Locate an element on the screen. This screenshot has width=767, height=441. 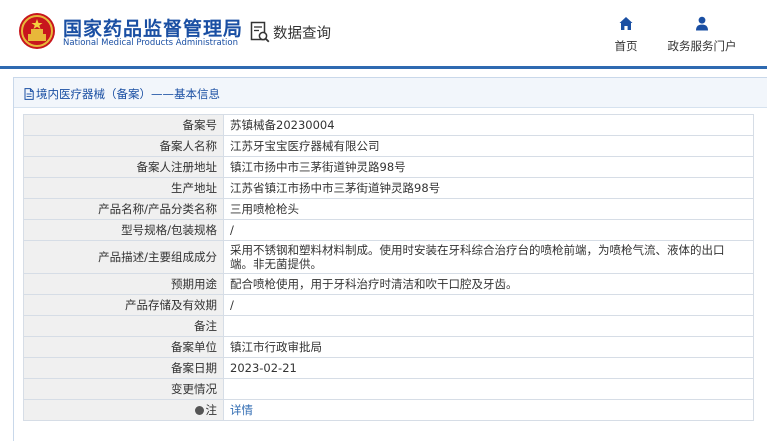
registrant-address-value: 镇江市扬中市三茅街道钟灵路98号 is located at coordinates (488, 167).